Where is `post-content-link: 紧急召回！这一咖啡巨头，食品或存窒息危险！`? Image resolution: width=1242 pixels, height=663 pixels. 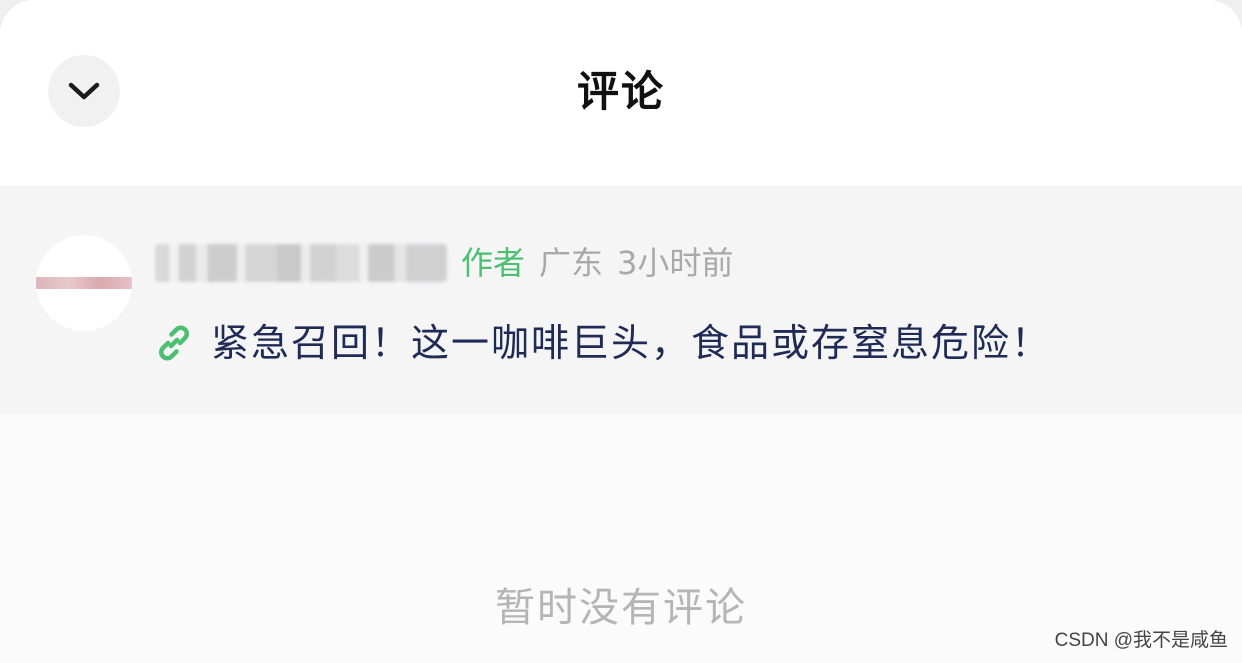 post-content-link: 紧急召回！这一咖啡巨头，食品或存窒息危险！ is located at coordinates (603, 343).